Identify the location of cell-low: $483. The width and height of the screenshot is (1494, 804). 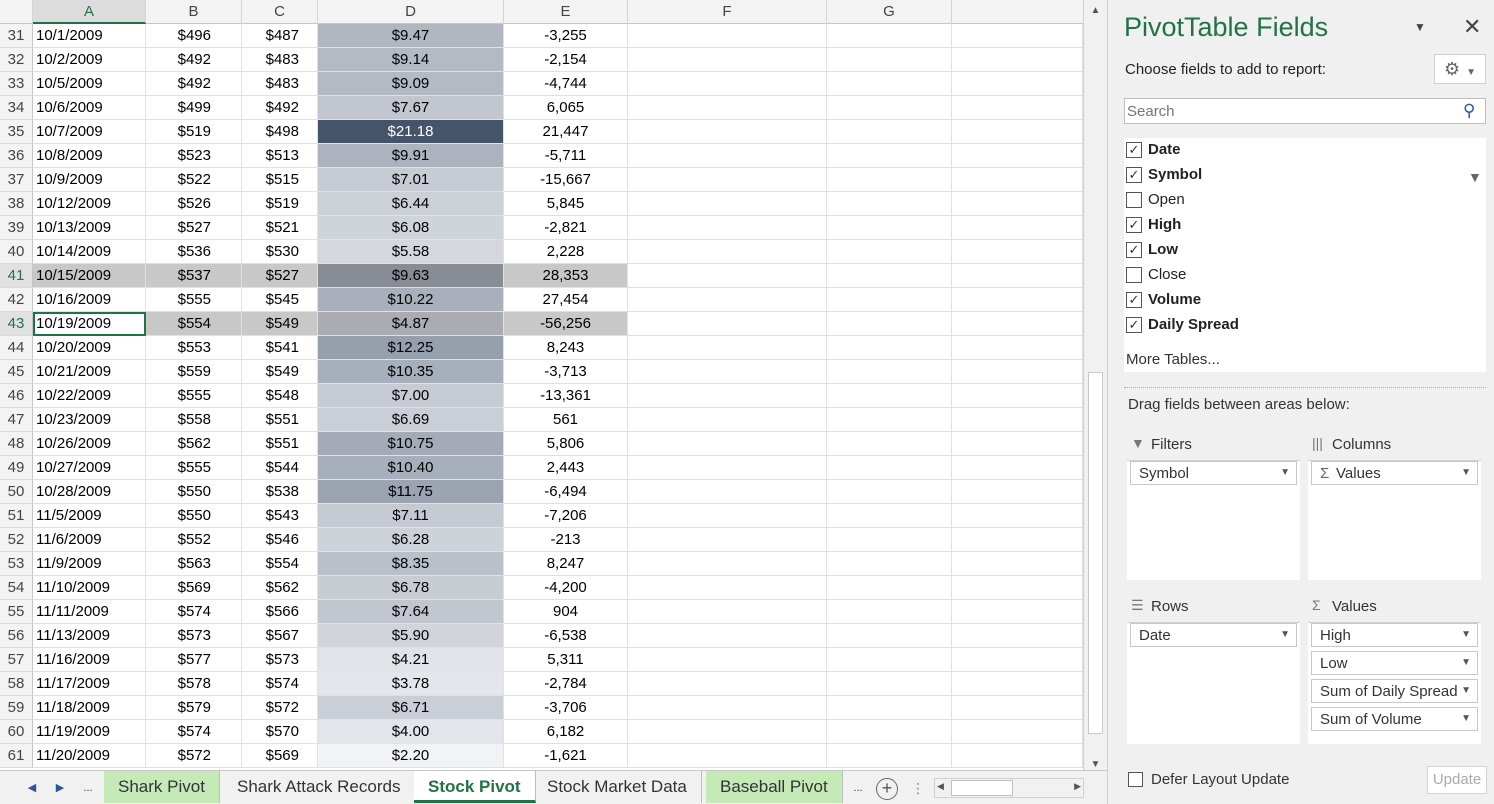
(280, 60).